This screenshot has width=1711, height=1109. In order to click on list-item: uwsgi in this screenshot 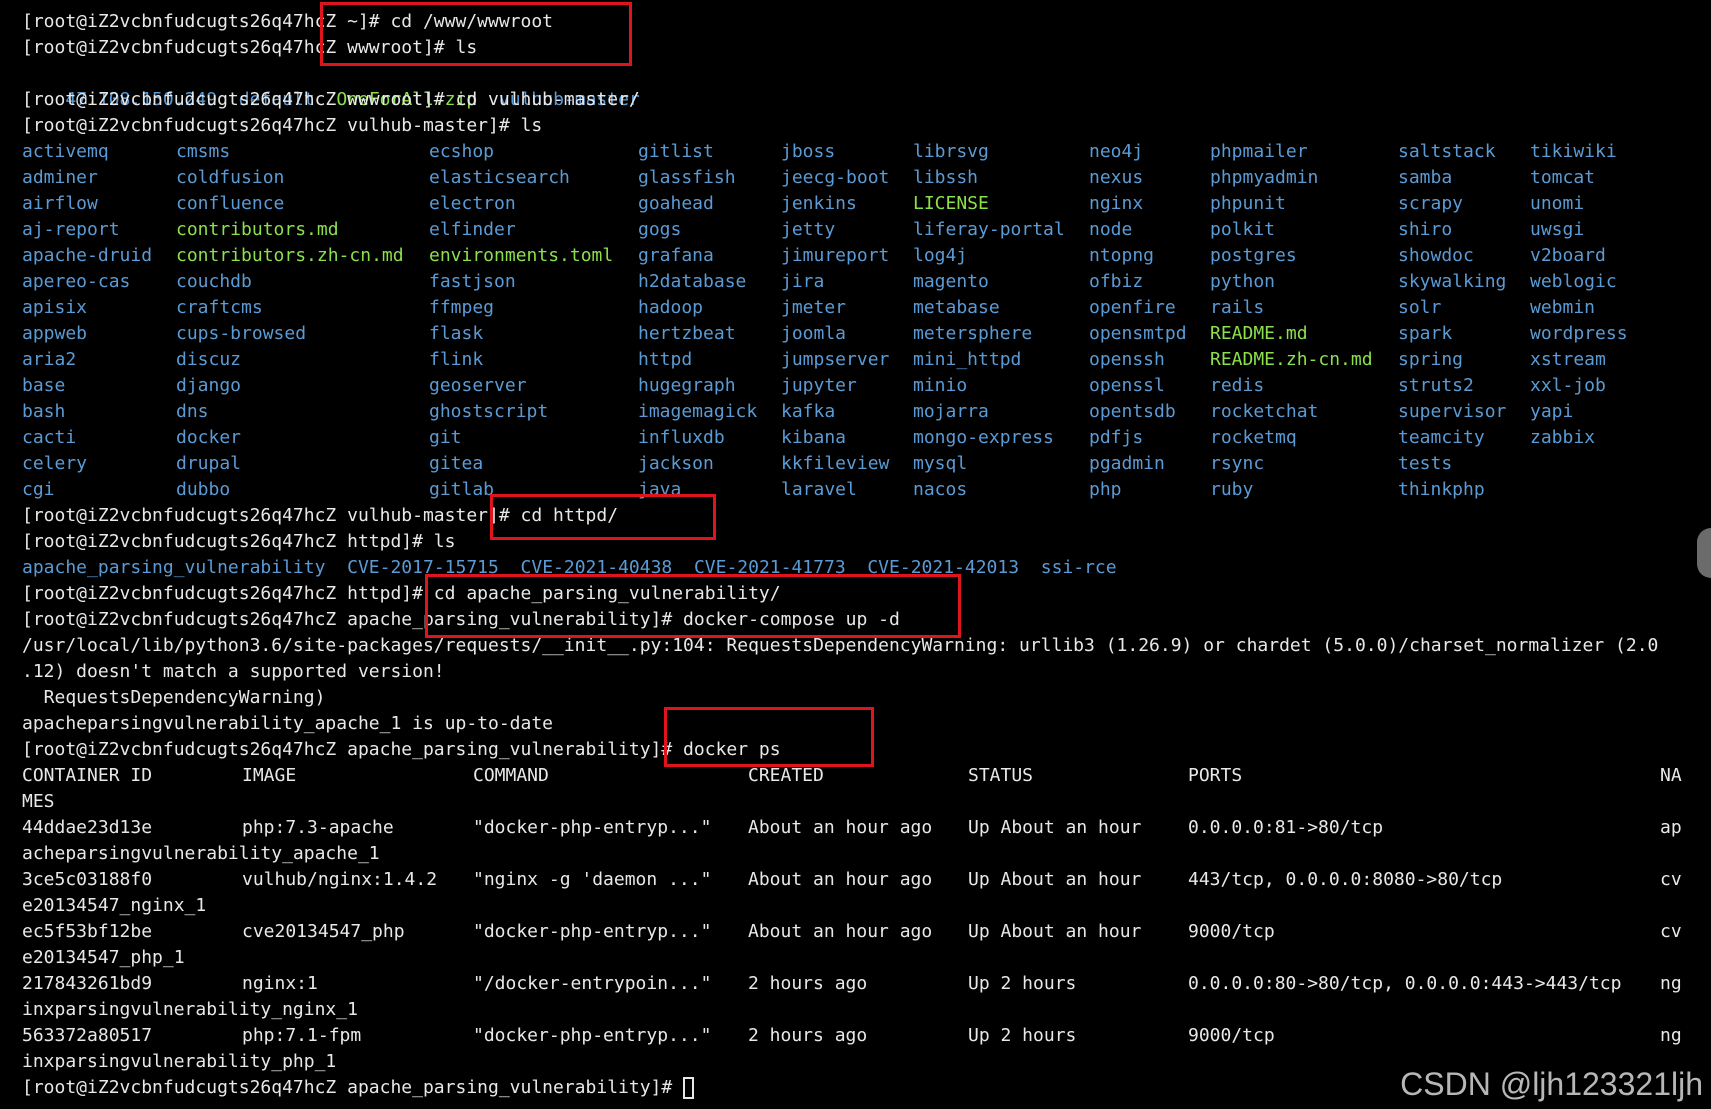, I will do `click(1557, 229)`.